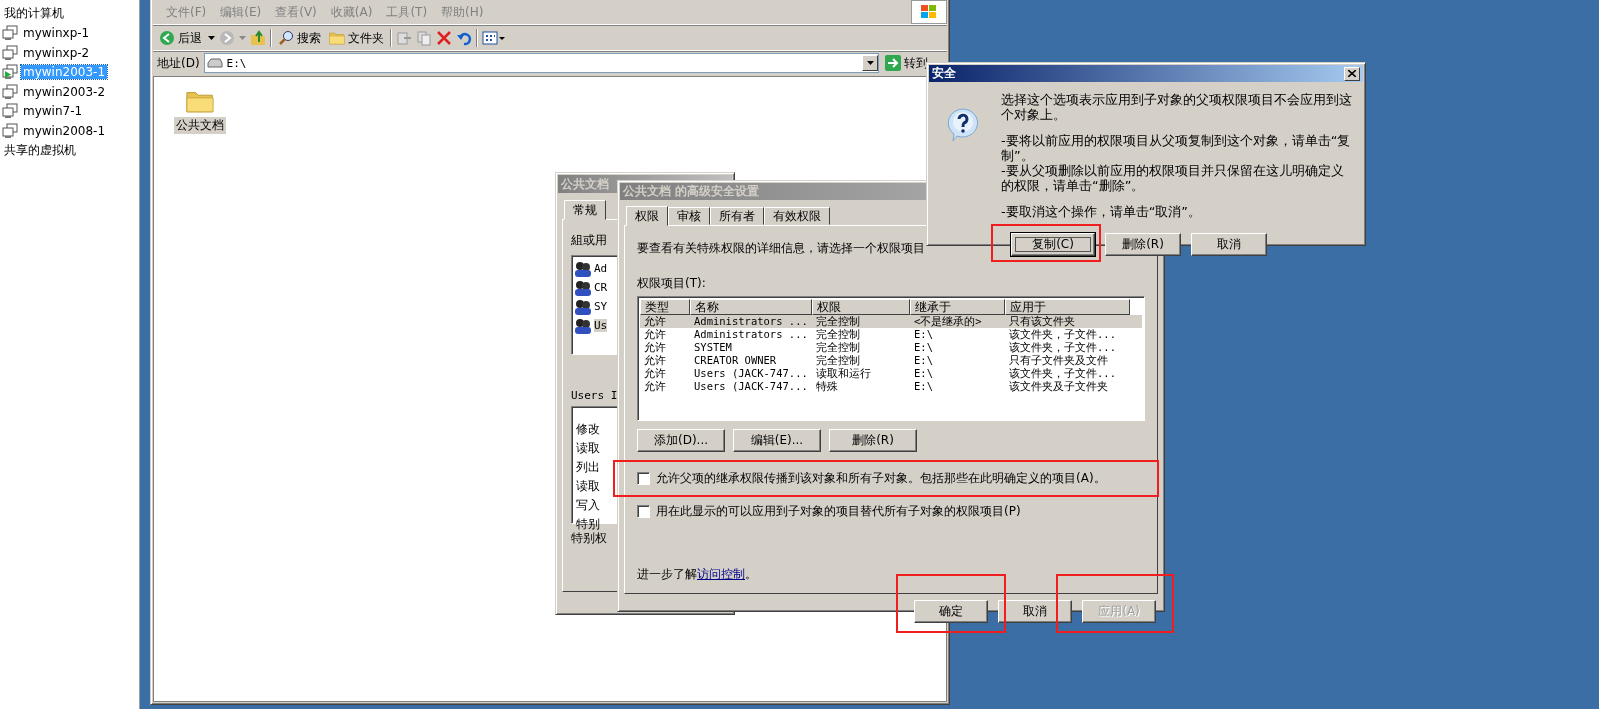 This screenshot has width=1599, height=709. I want to click on table-row: 允许 Users (JACK-747... 特殊 E:\ 该文件夹及子文件夹, so click(891, 386).